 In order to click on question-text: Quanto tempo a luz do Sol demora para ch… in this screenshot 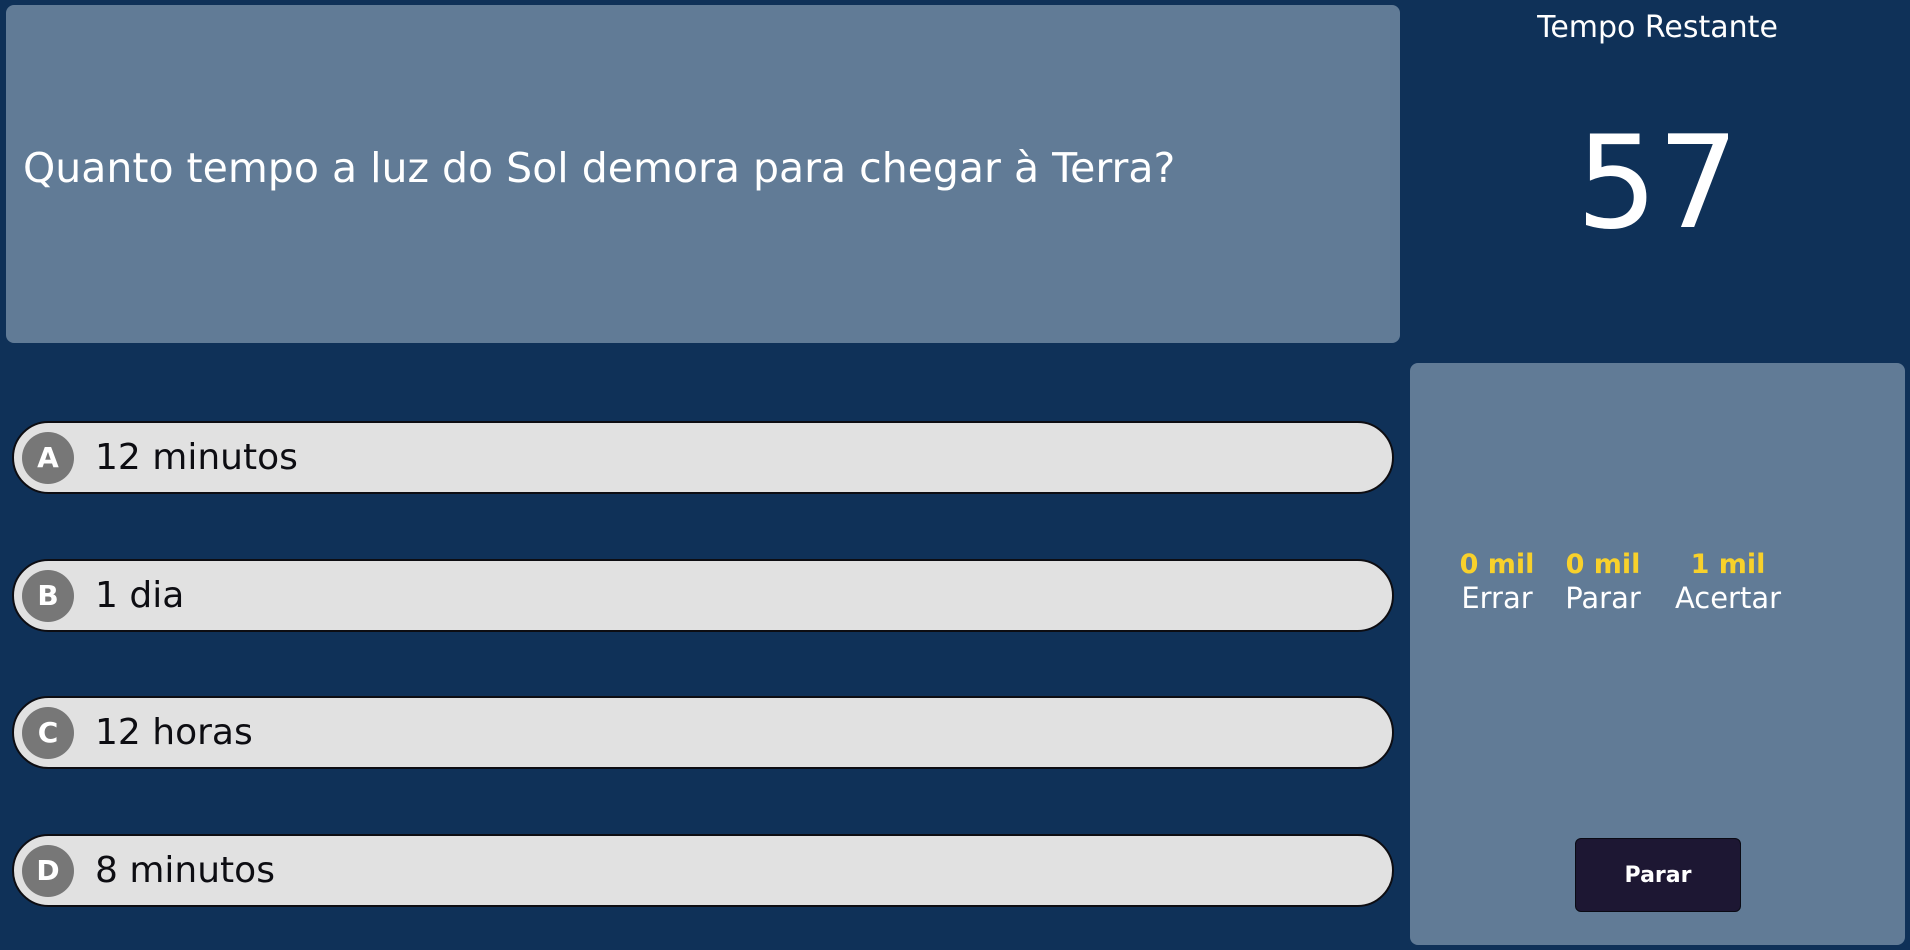, I will do `click(599, 168)`.